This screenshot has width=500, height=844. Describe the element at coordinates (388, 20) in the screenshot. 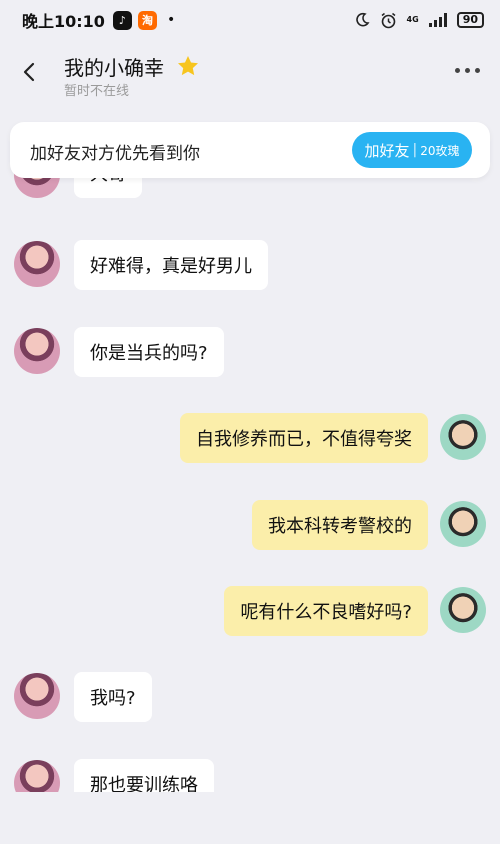

I see `alarm-icon` at that location.